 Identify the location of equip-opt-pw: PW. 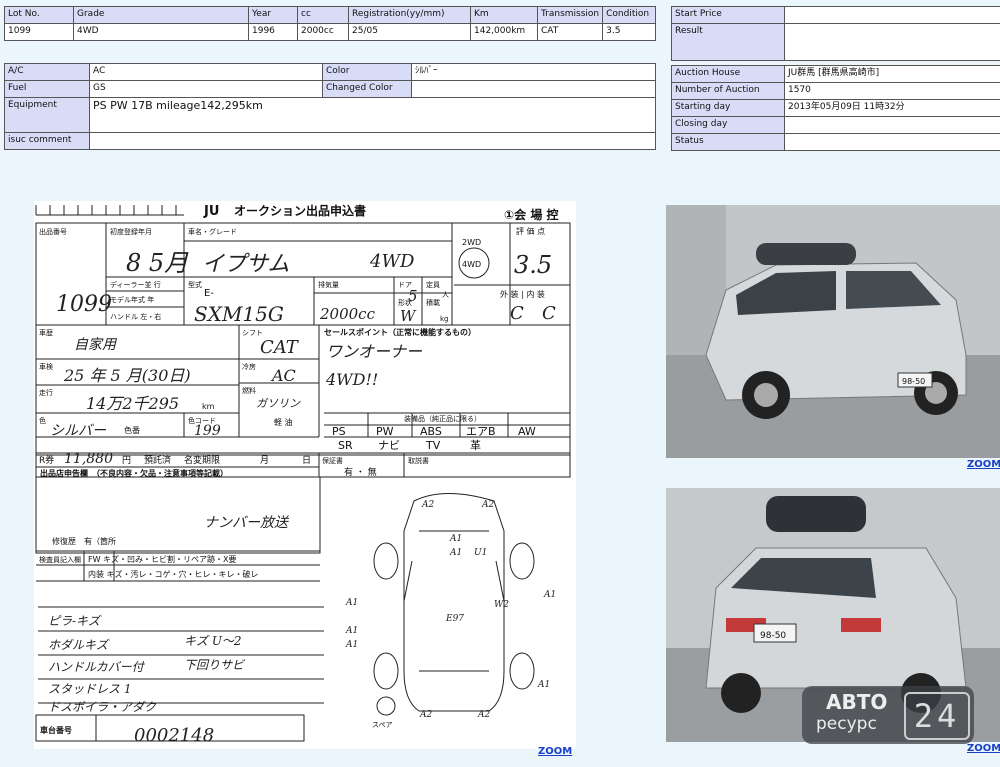
(385, 431).